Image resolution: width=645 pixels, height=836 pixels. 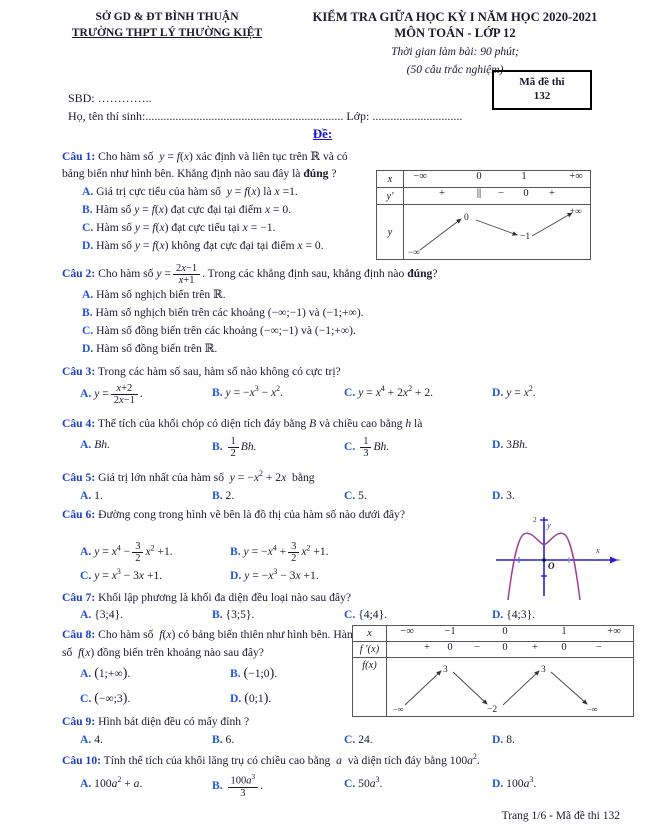 I want to click on y-variation-graph: −∞ 0 −1 +∞, so click(x=497, y=232).